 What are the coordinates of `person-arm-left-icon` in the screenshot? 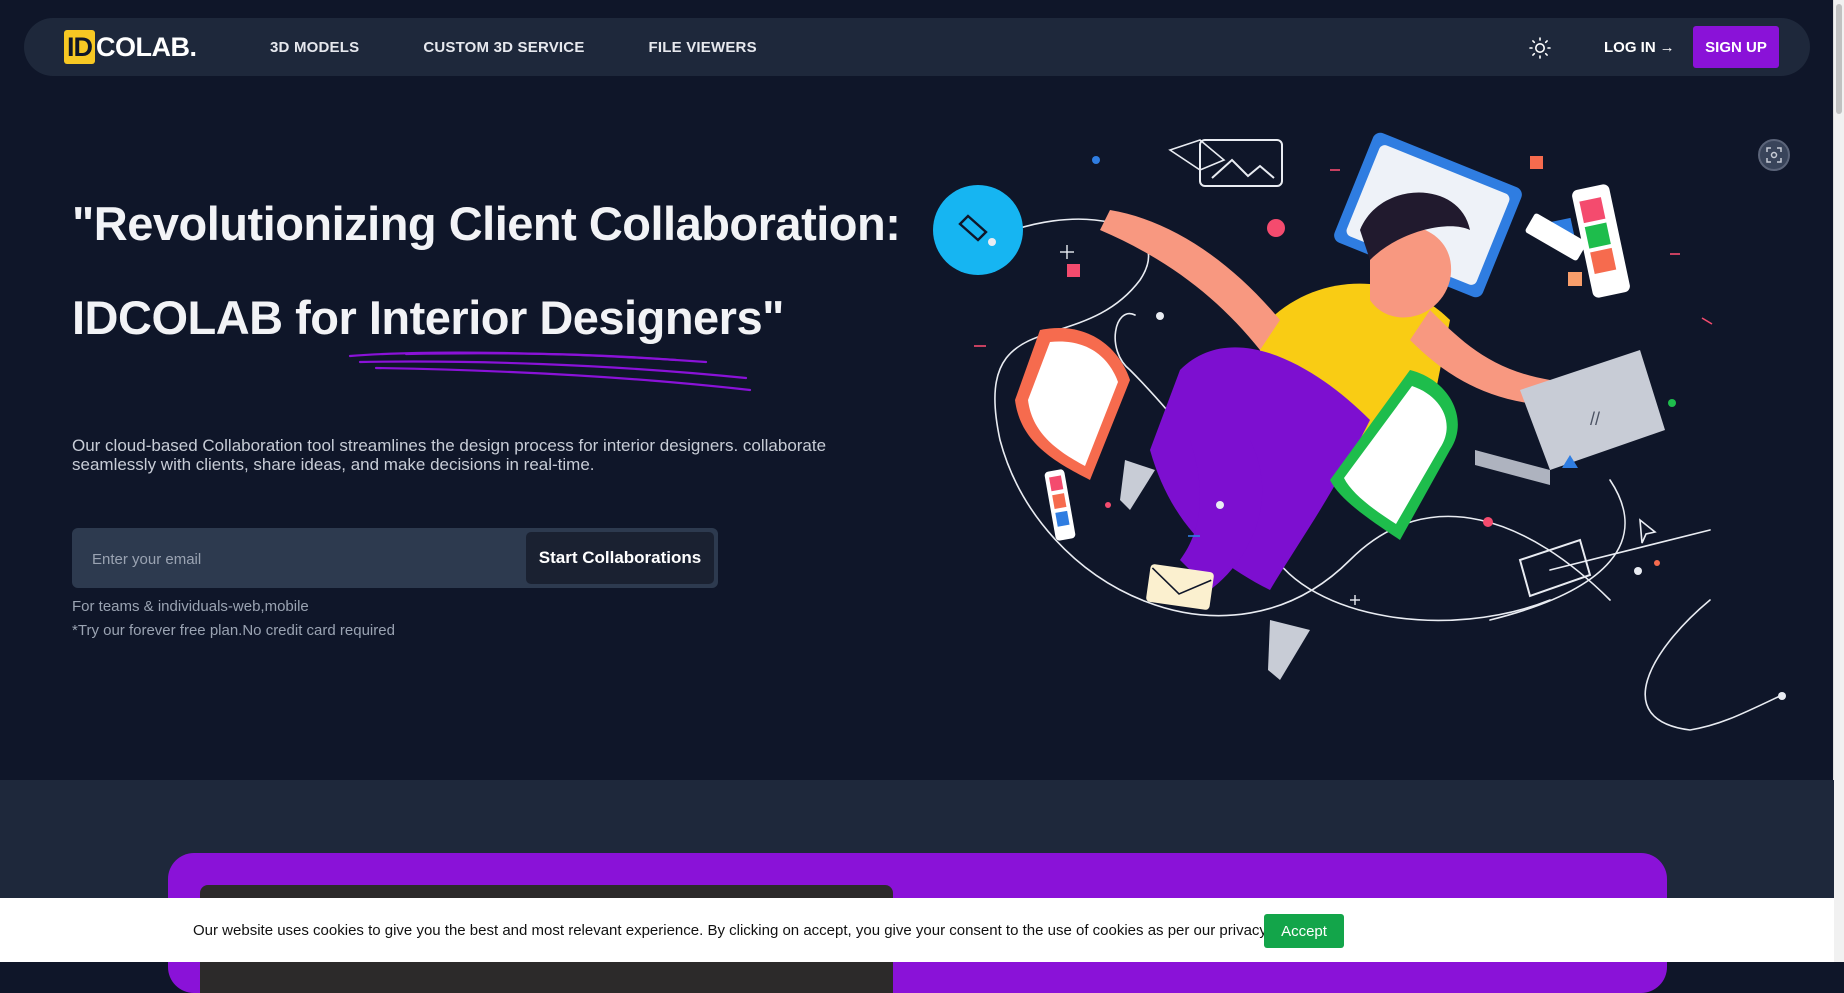 It's located at (1190, 280).